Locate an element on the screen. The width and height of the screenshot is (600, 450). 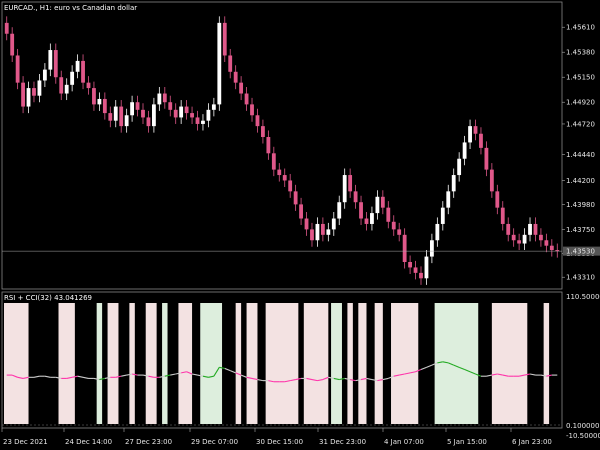
current-price-label: 1.43530 is located at coordinates (581, 251).